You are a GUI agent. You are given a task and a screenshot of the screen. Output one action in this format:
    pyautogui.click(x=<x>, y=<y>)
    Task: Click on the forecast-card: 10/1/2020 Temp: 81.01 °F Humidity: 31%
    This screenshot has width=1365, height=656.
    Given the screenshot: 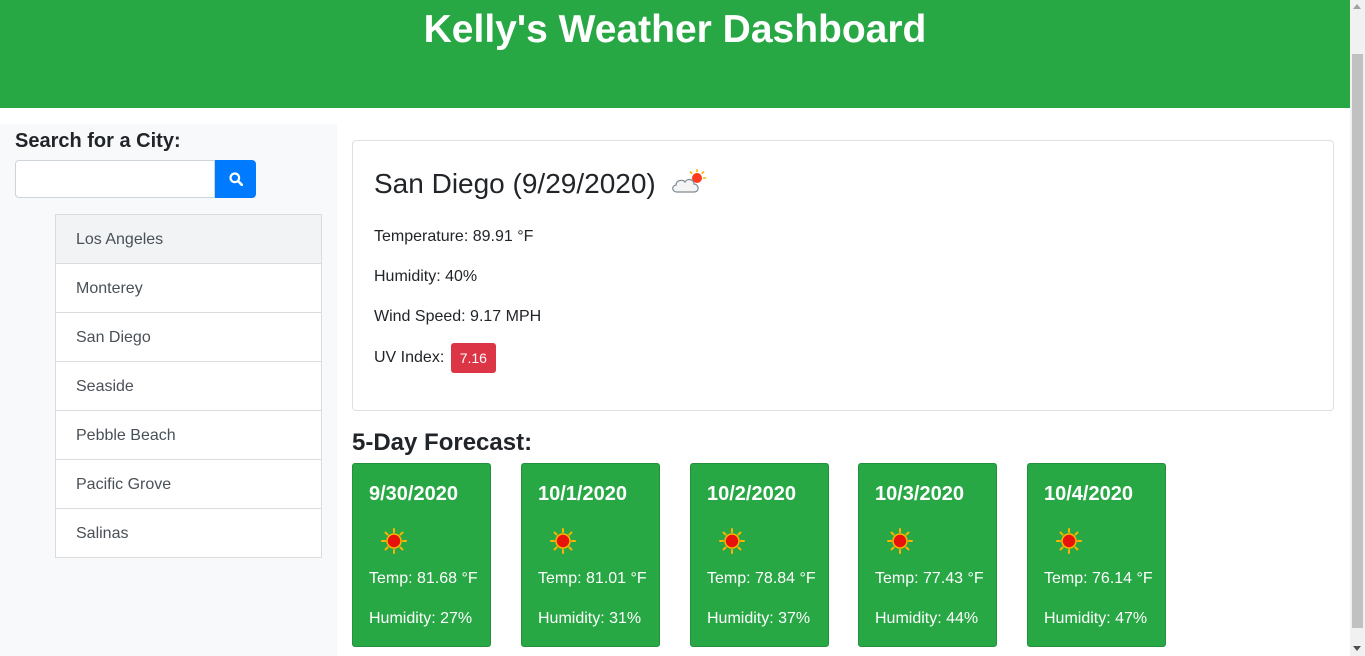 What is the action you would take?
    pyautogui.click(x=590, y=555)
    